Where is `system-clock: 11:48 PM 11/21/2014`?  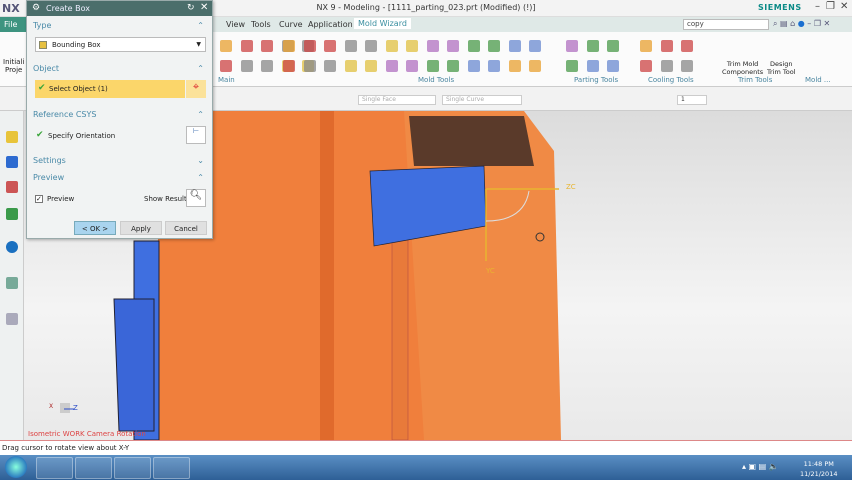 system-clock: 11:48 PM 11/21/2014 is located at coordinates (818, 469).